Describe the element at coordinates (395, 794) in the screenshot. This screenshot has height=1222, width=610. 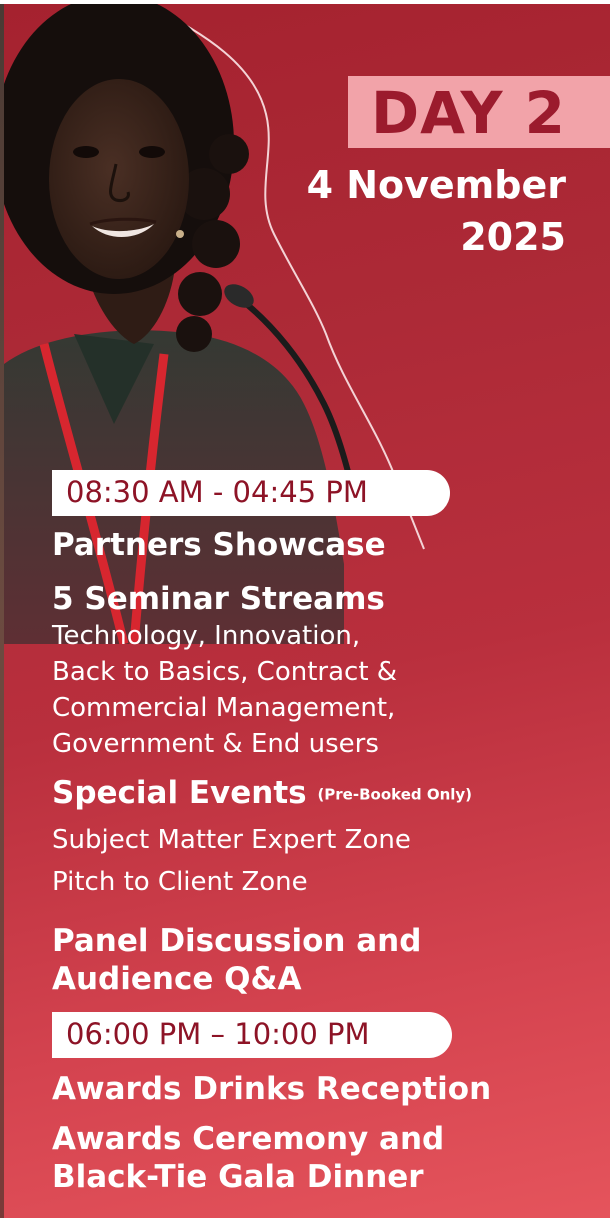
I see `pre-booked-note: (Pre-Booked Only)` at that location.